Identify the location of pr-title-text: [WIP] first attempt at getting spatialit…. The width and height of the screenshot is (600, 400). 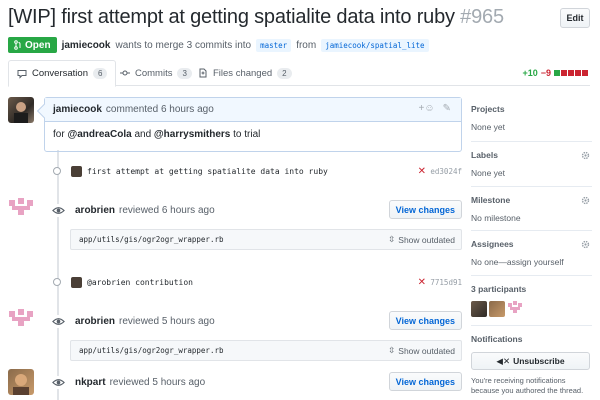
(231, 17).